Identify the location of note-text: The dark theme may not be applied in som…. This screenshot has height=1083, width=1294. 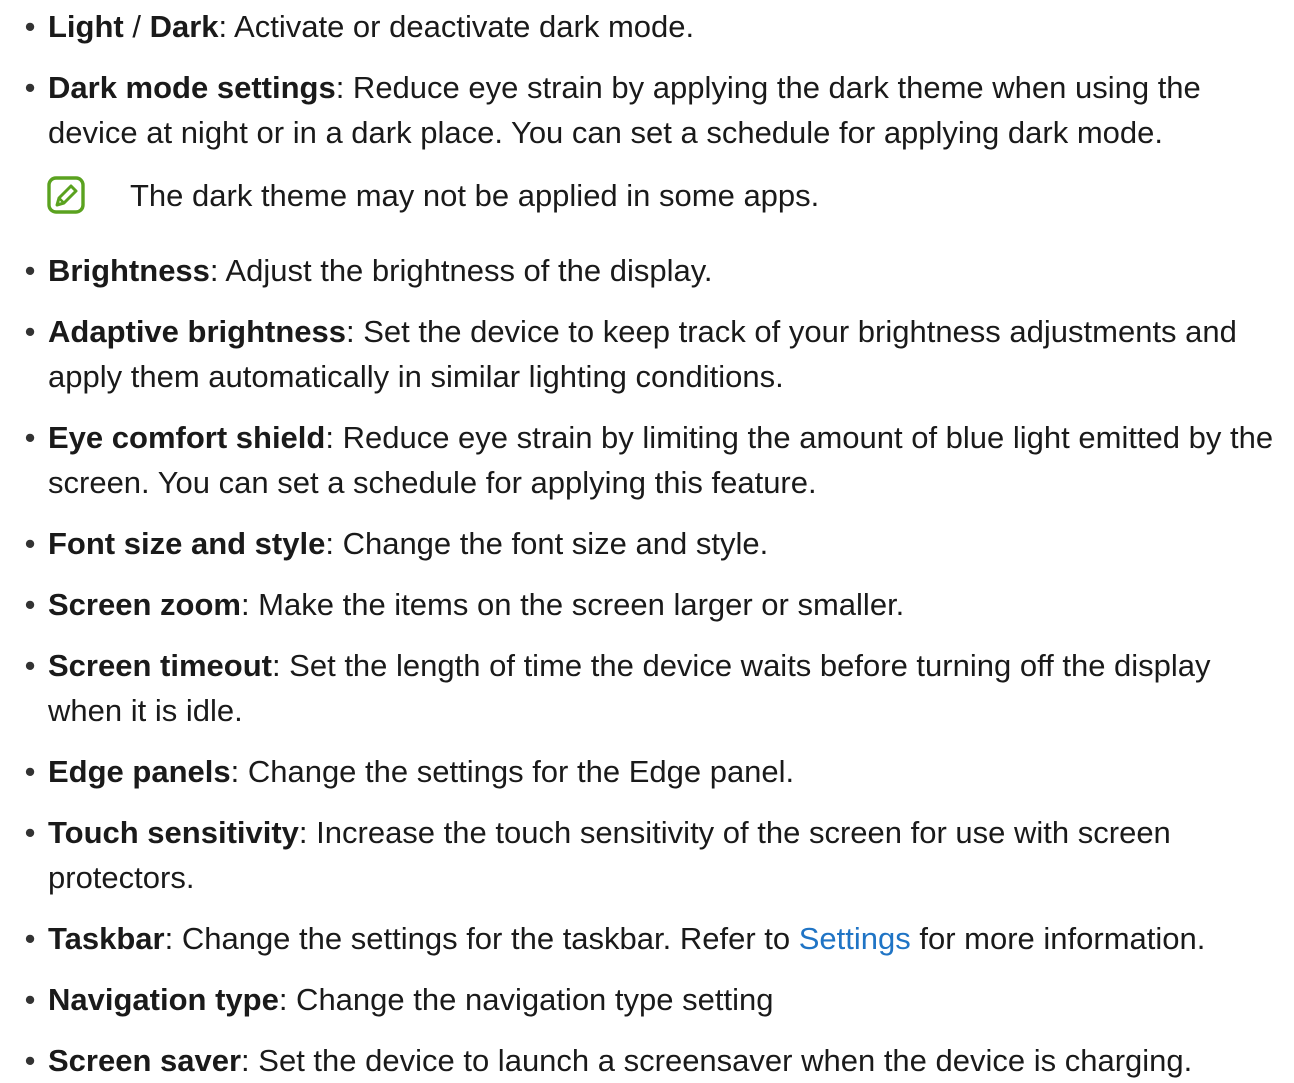
(475, 195).